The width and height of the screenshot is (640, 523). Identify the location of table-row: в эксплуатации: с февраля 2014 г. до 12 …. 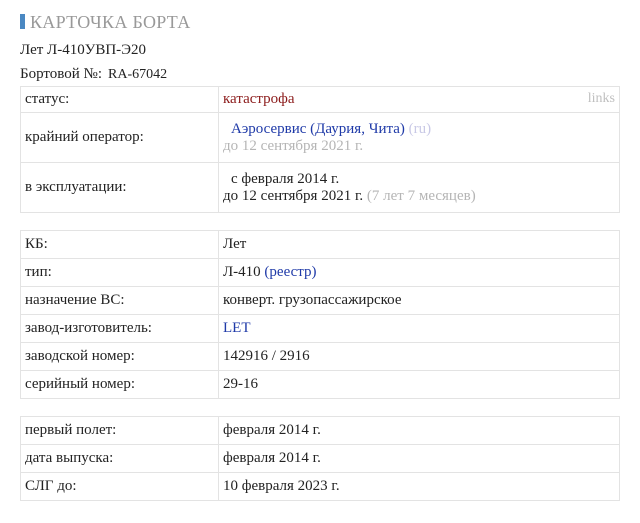
(320, 187).